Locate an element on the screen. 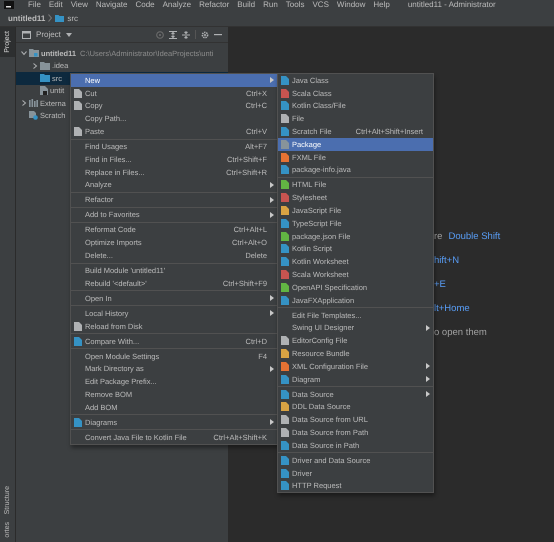 The height and width of the screenshot is (542, 554). hint-text: o open them is located at coordinates (460, 333).